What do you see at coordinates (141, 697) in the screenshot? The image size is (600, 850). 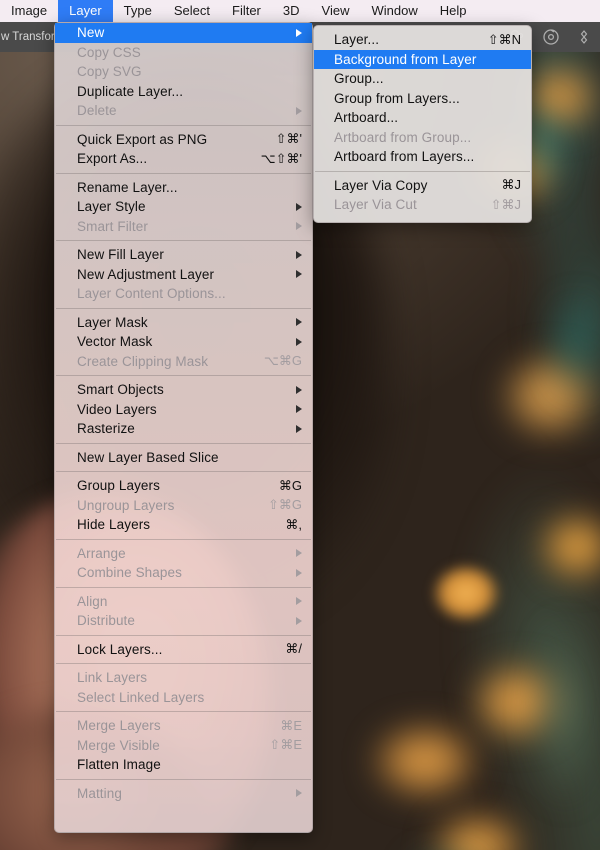 I see `menu-item-label: Select Linked Layers` at bounding box center [141, 697].